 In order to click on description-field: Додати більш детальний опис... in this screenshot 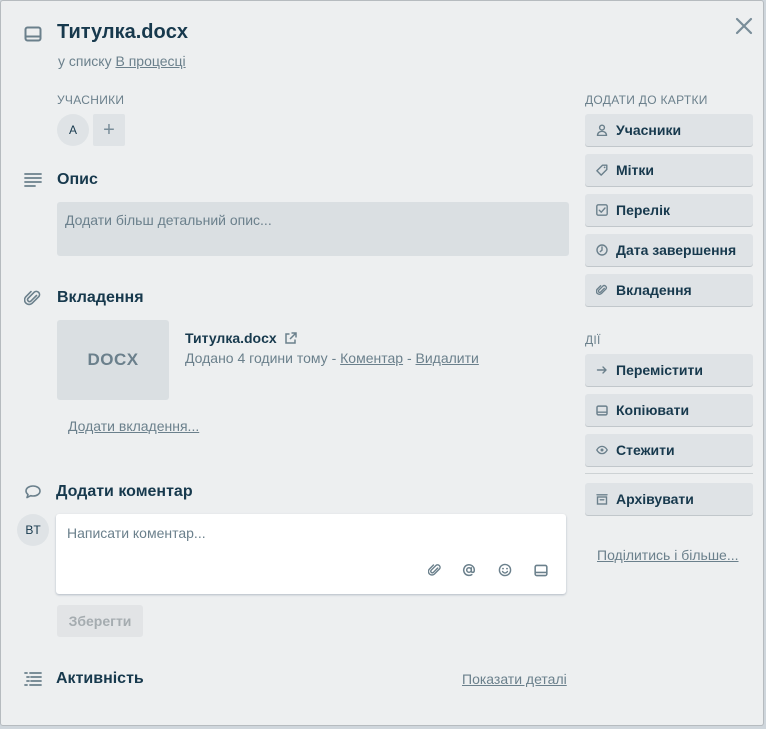, I will do `click(313, 229)`.